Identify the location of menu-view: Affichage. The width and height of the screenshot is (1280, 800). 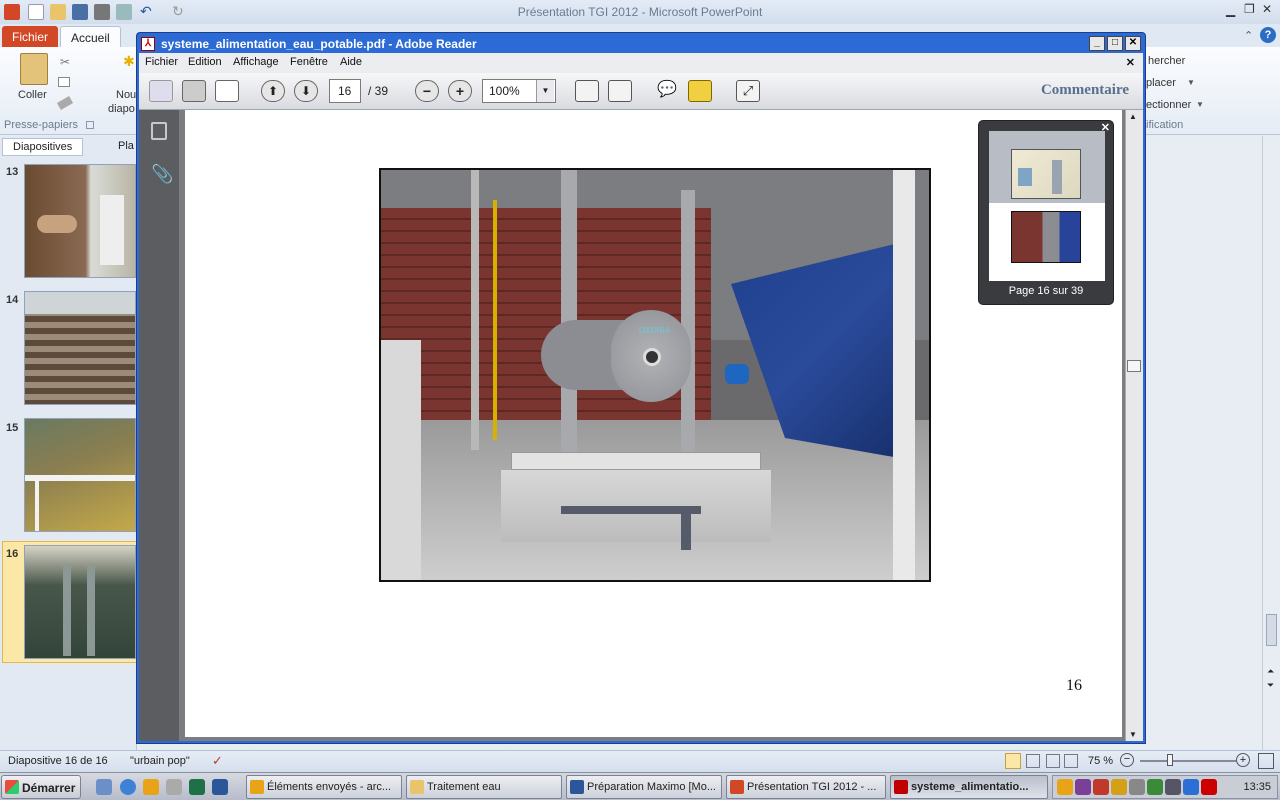
(256, 62).